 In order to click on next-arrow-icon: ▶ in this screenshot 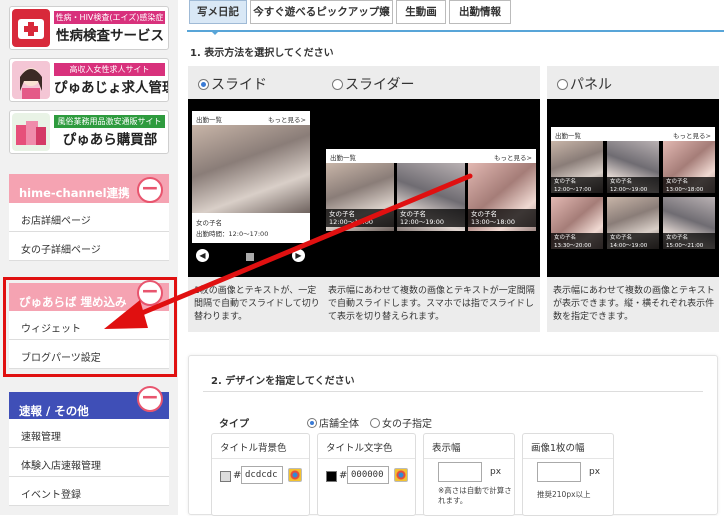, I will do `click(298, 255)`.